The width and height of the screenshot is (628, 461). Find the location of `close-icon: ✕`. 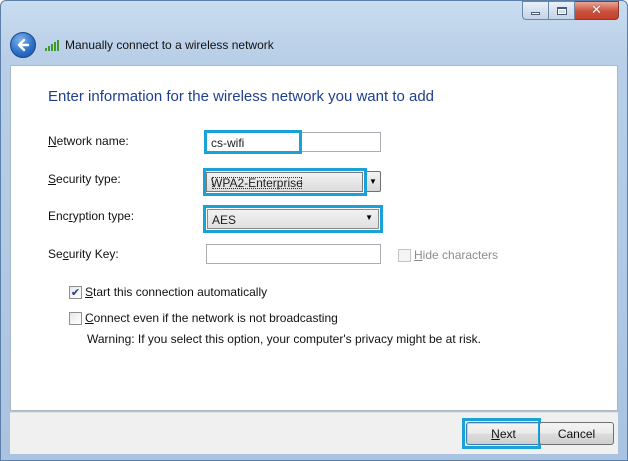

close-icon: ✕ is located at coordinates (596, 10).